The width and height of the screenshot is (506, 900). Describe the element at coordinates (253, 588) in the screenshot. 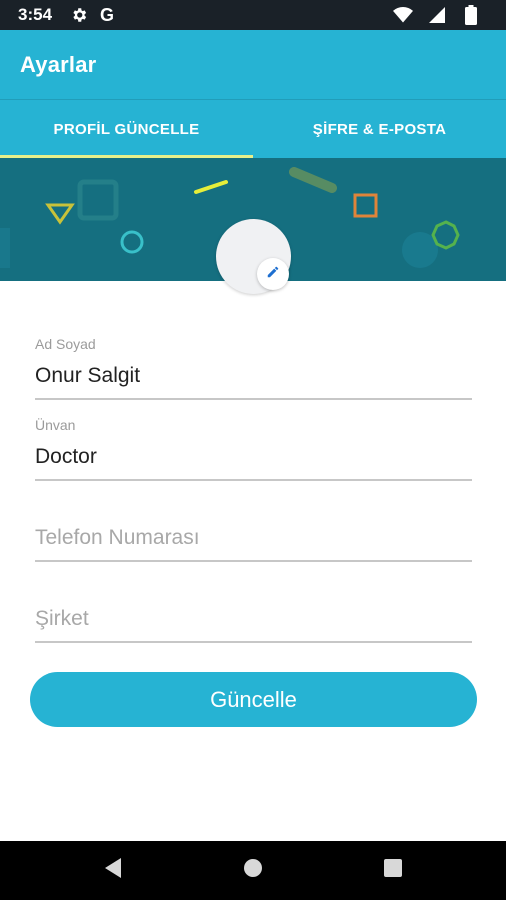

I see `company-label` at that location.